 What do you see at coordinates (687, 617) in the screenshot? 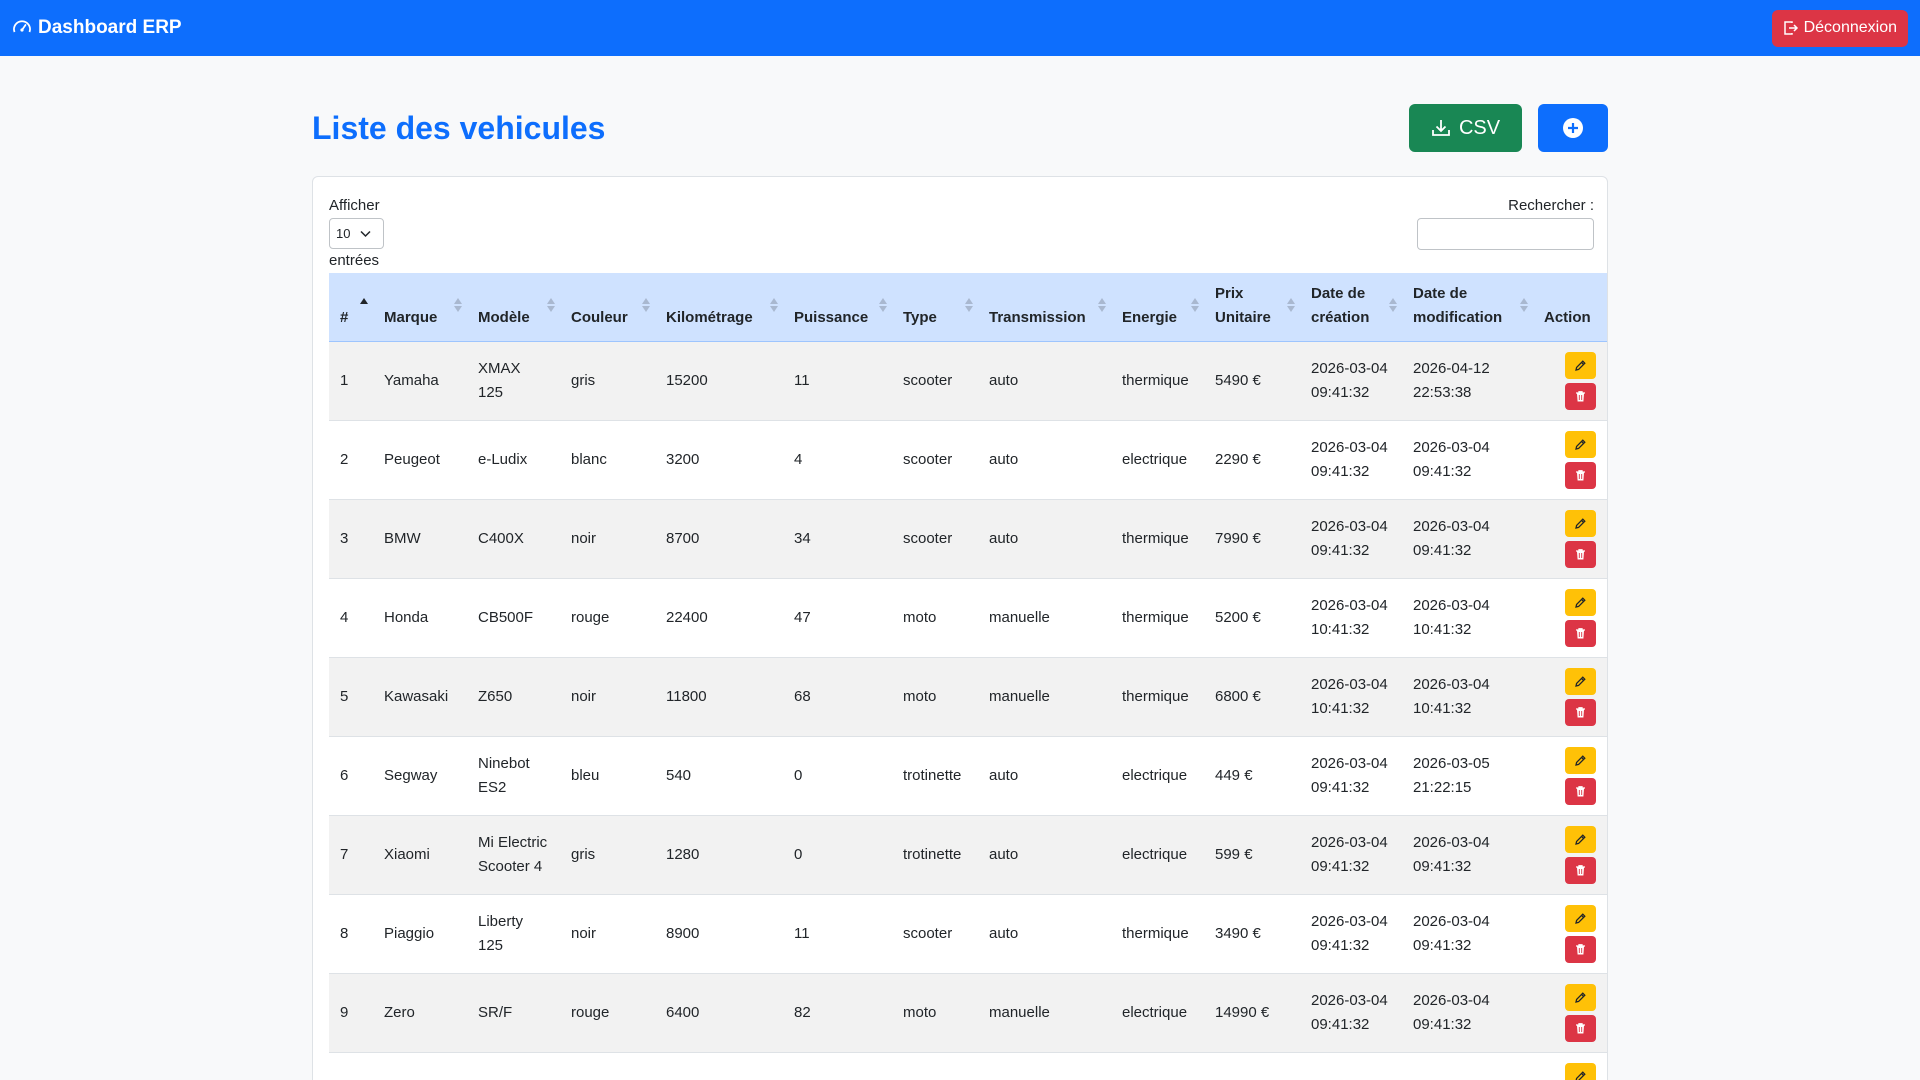
I see `cell-kilometrage: 22400` at bounding box center [687, 617].